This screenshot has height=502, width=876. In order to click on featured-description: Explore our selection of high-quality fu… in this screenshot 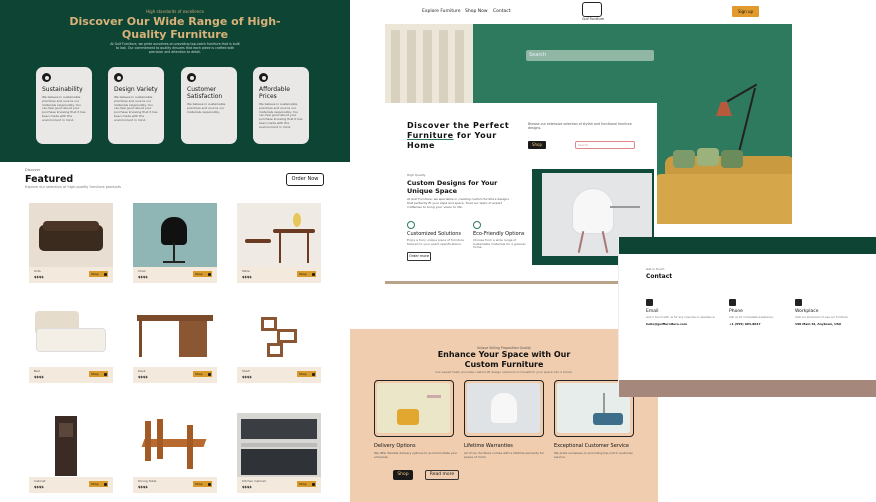, I will do `click(73, 187)`.